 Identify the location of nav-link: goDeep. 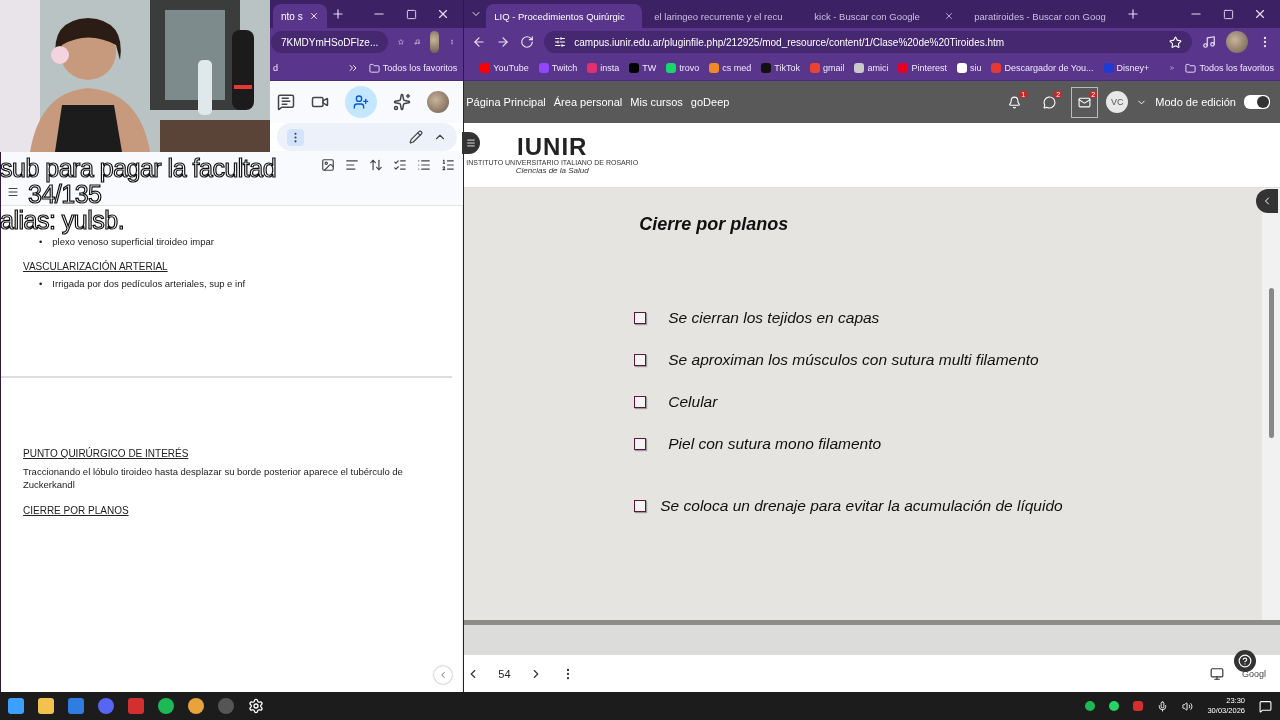
(710, 102).